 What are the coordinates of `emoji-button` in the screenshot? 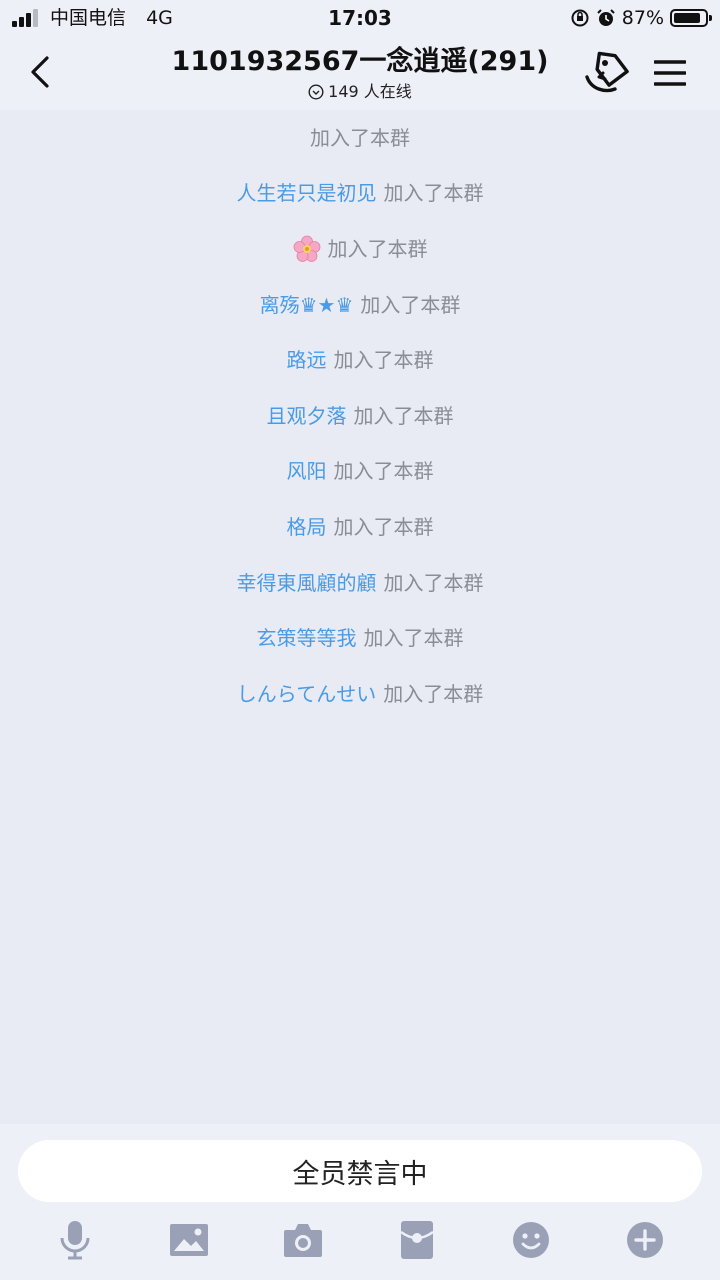 It's located at (531, 1240).